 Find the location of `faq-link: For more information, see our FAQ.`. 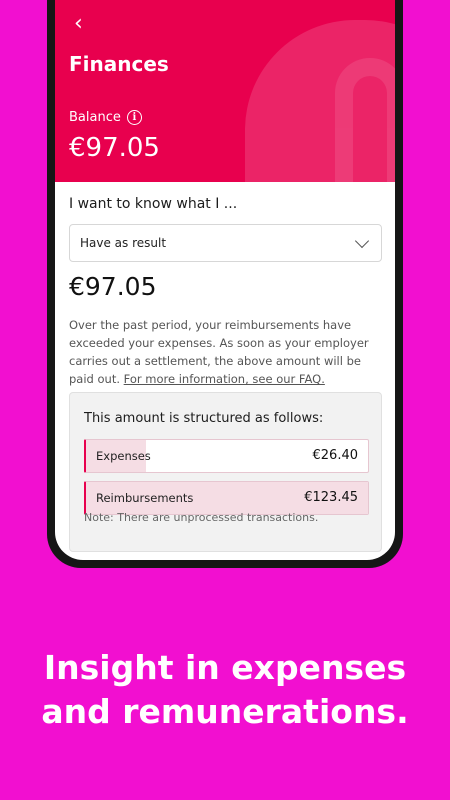

faq-link: For more information, see our FAQ. is located at coordinates (224, 379).